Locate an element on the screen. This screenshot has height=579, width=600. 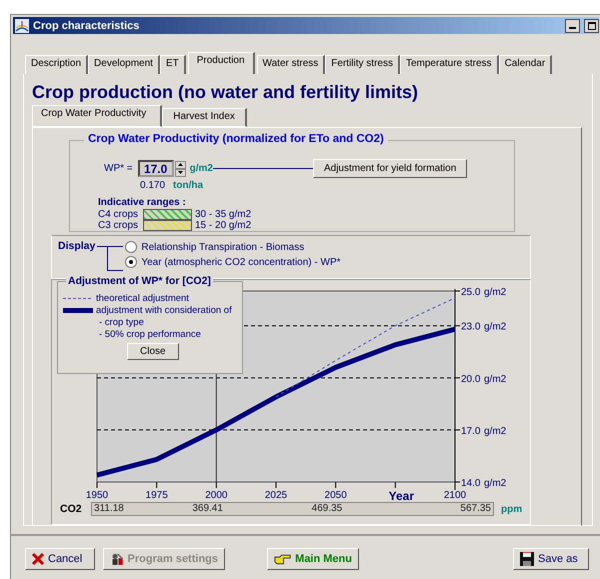
tab: Water stress is located at coordinates (291, 64).